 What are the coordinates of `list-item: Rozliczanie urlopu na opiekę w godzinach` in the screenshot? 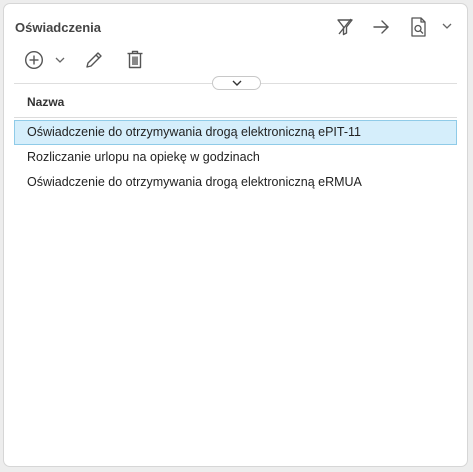 It's located at (235, 157).